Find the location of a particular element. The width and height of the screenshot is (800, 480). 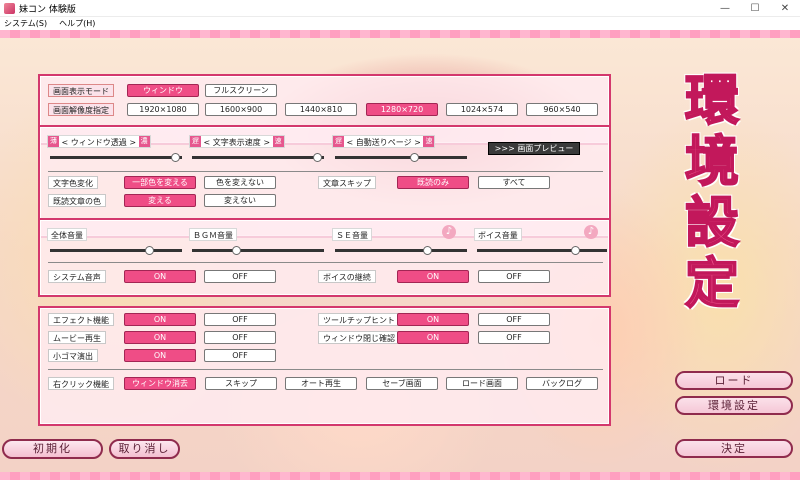

rclick-load-button: ロード画面 is located at coordinates (482, 383).